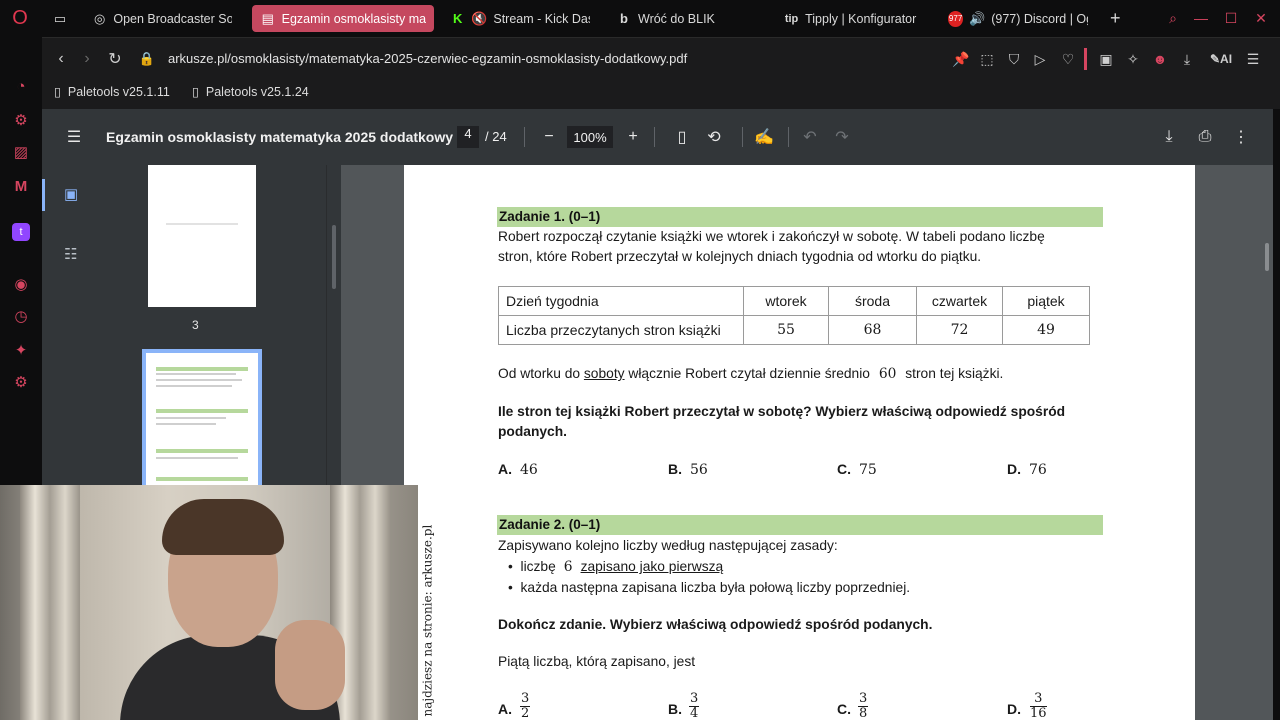 The width and height of the screenshot is (1280, 720). Describe the element at coordinates (310, 665) in the screenshot. I see `person-hand` at that location.